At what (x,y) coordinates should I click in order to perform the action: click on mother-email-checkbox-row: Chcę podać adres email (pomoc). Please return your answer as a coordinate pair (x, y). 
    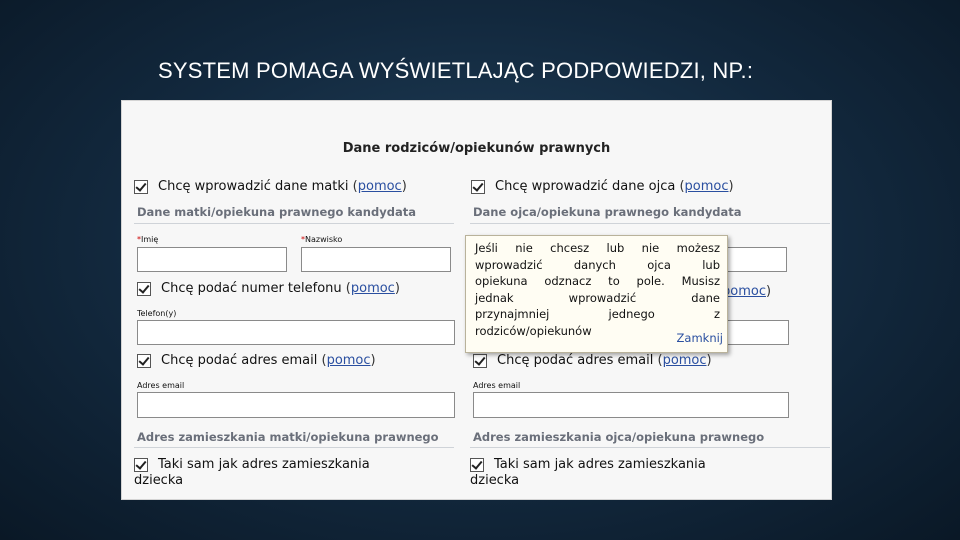
    Looking at the image, I should click on (256, 360).